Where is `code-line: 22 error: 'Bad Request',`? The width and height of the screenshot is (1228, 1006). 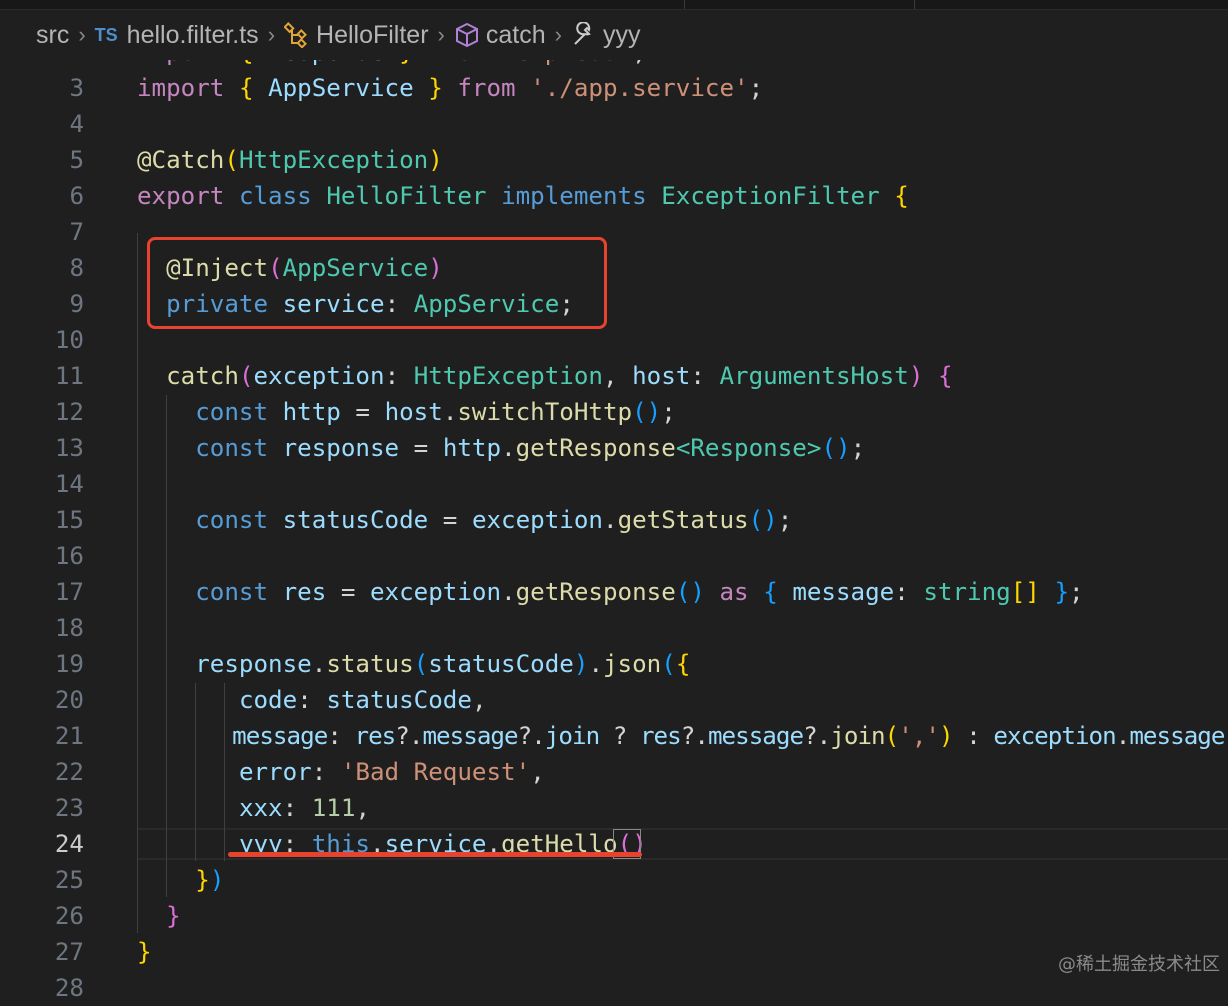
code-line: 22 error: 'Bad Request', is located at coordinates (614, 772).